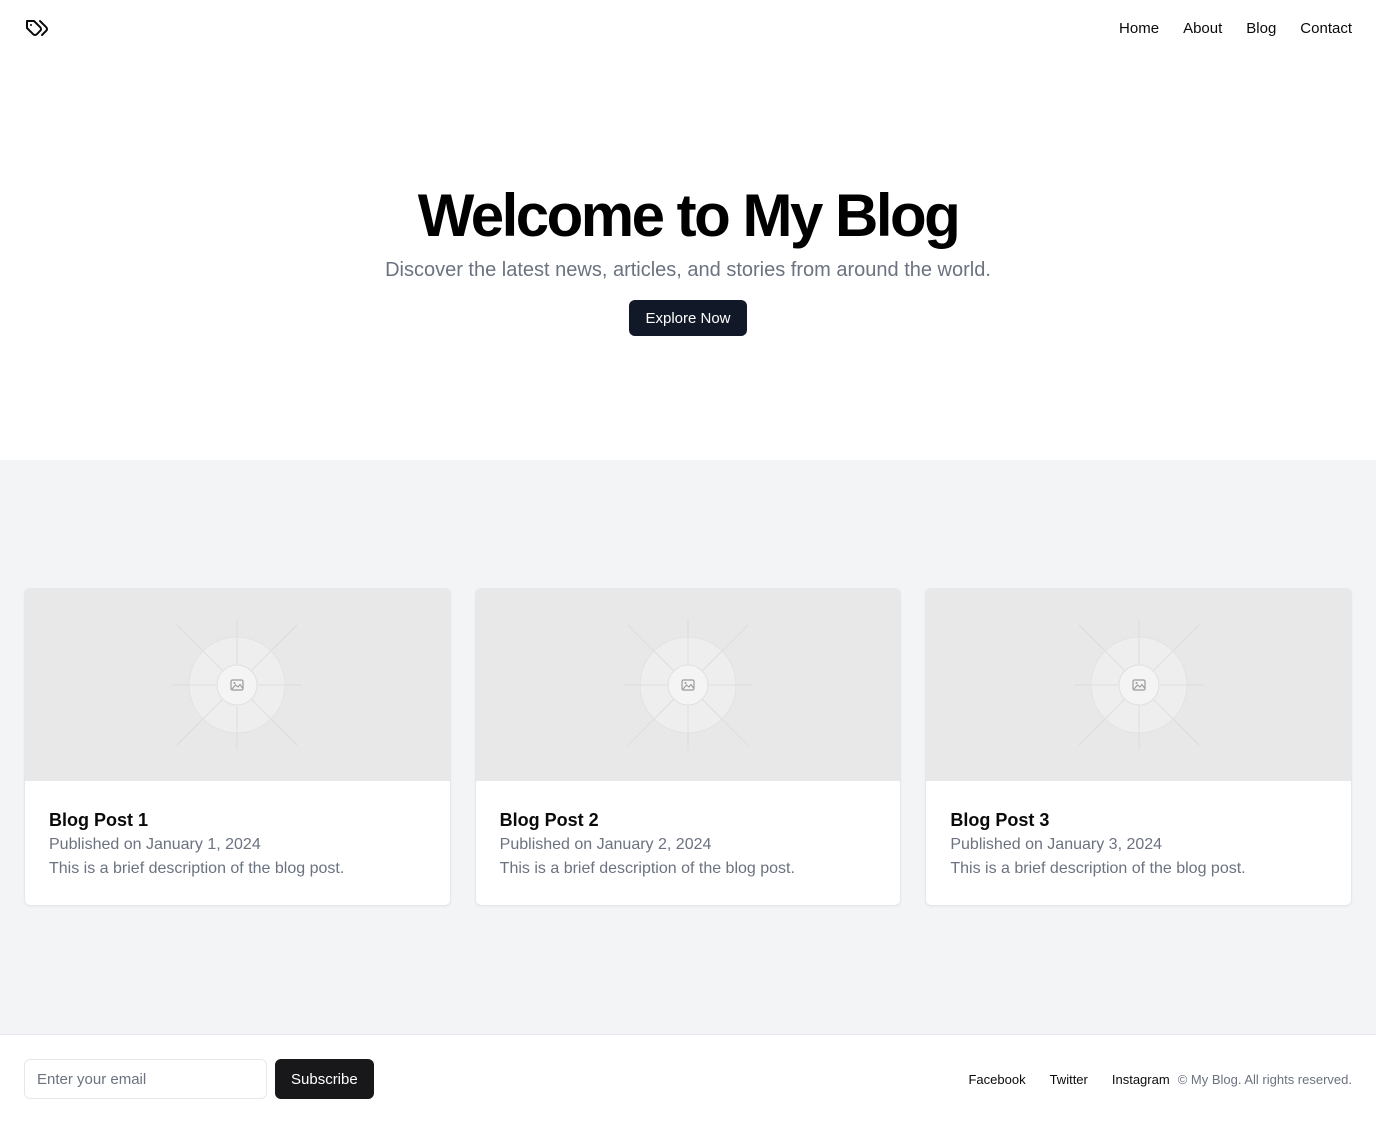 Image resolution: width=1376 pixels, height=1123 pixels. What do you see at coordinates (324, 1079) in the screenshot?
I see `subscribe-button: Subscribe` at bounding box center [324, 1079].